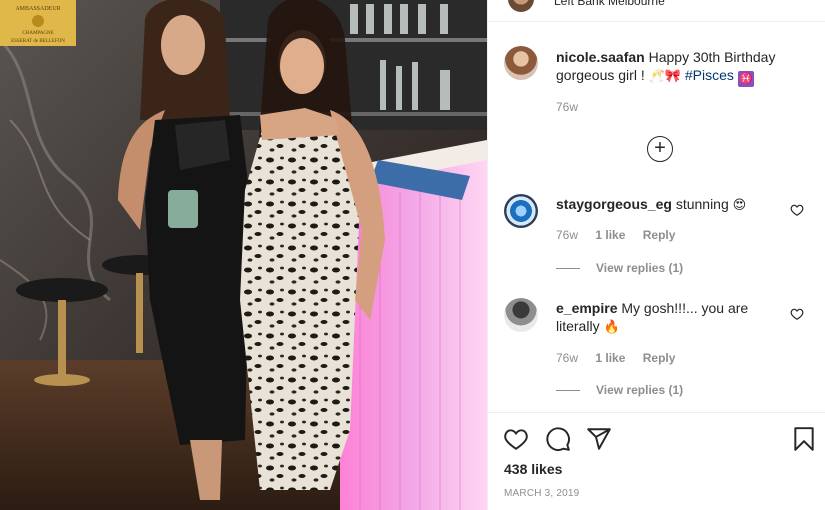 This screenshot has height=510, width=825. What do you see at coordinates (804, 439) in the screenshot?
I see `bookmark-icon` at bounding box center [804, 439].